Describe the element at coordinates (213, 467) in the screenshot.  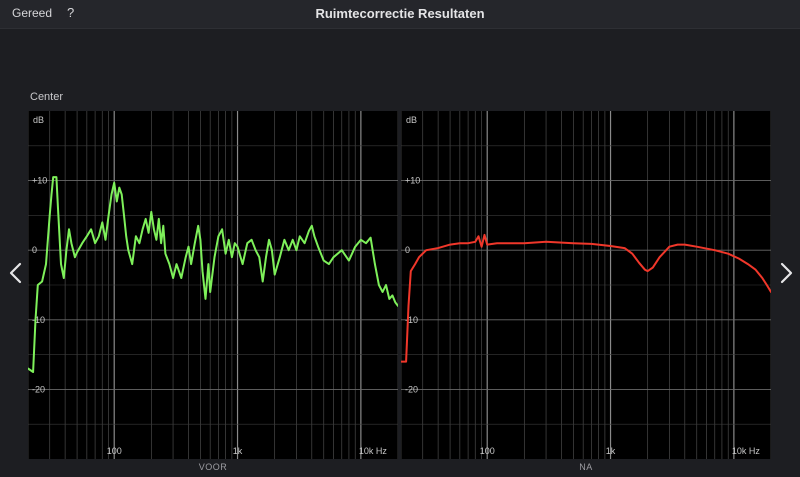
I see `before-panel-label: VOOR` at that location.